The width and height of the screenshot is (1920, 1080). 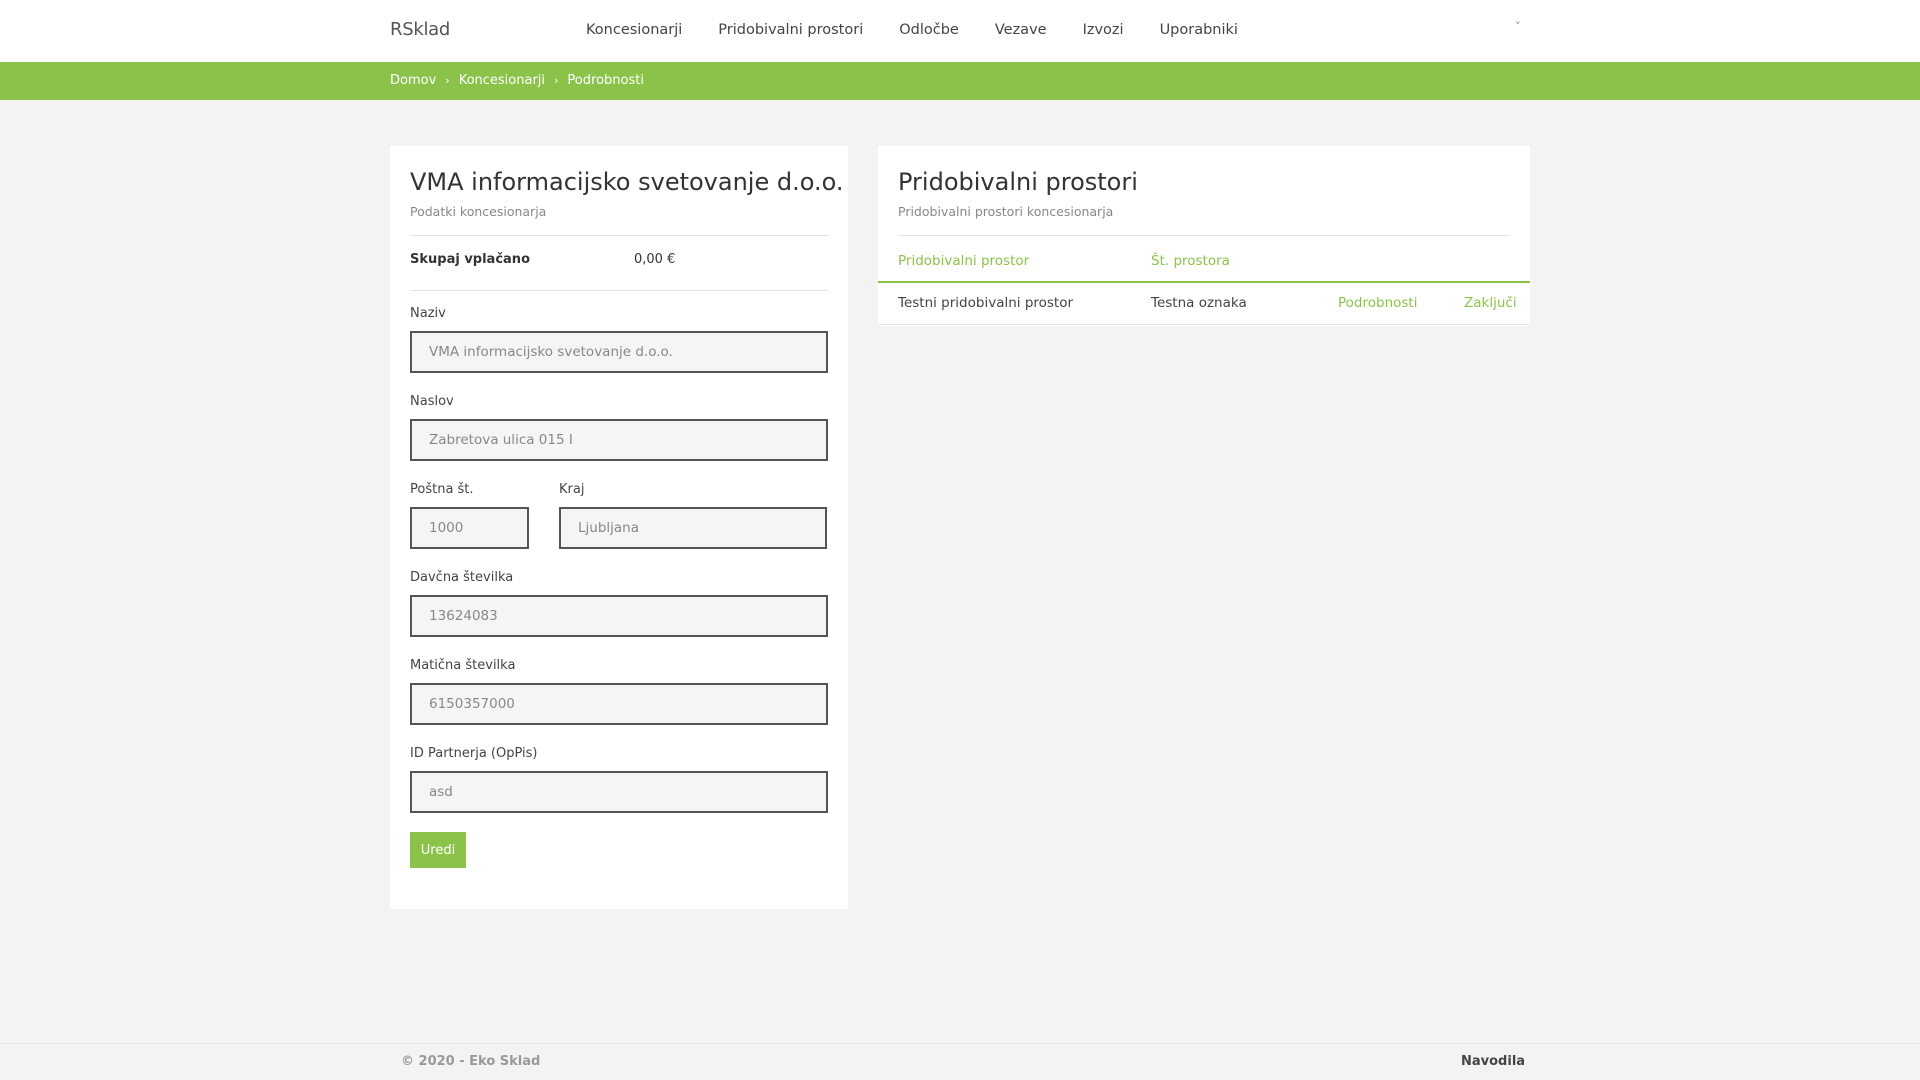 What do you see at coordinates (1493, 1061) in the screenshot?
I see `help-link: Navodila` at bounding box center [1493, 1061].